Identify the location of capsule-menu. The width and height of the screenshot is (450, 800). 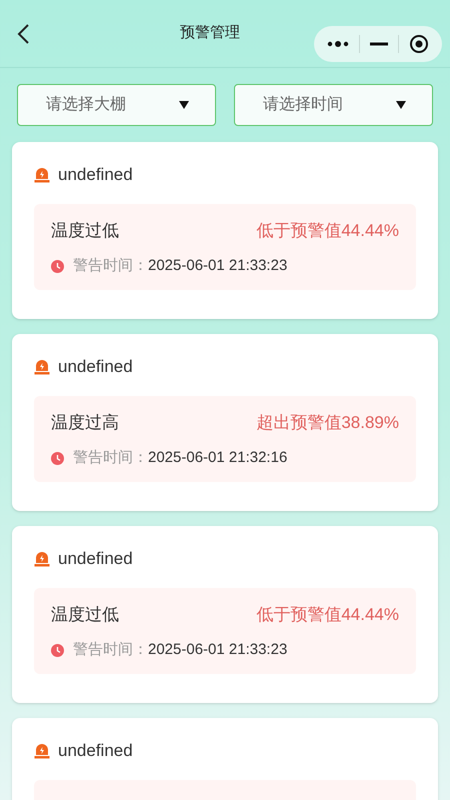
(378, 44).